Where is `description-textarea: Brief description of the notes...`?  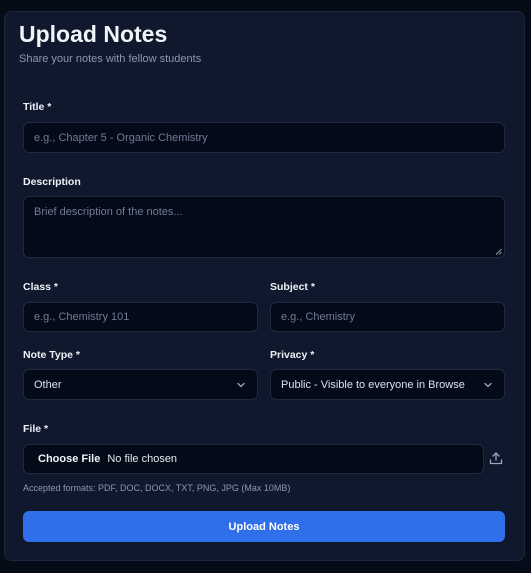
description-textarea: Brief description of the notes... is located at coordinates (264, 227).